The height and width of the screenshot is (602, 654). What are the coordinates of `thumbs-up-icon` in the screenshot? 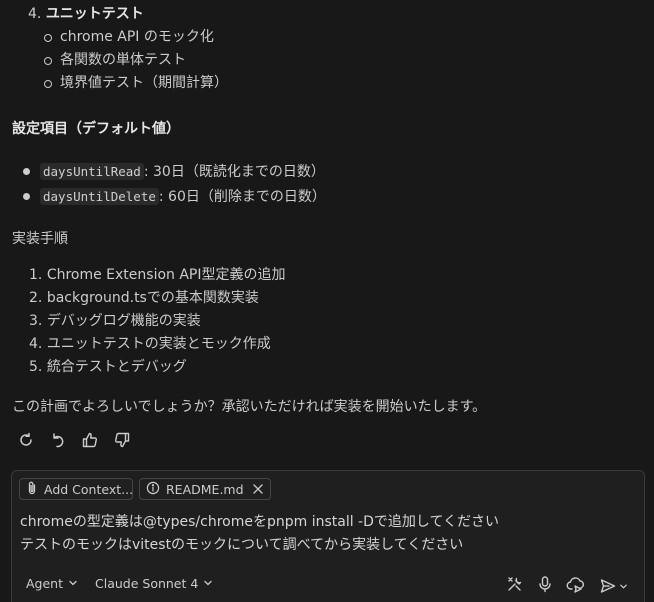 It's located at (90, 440).